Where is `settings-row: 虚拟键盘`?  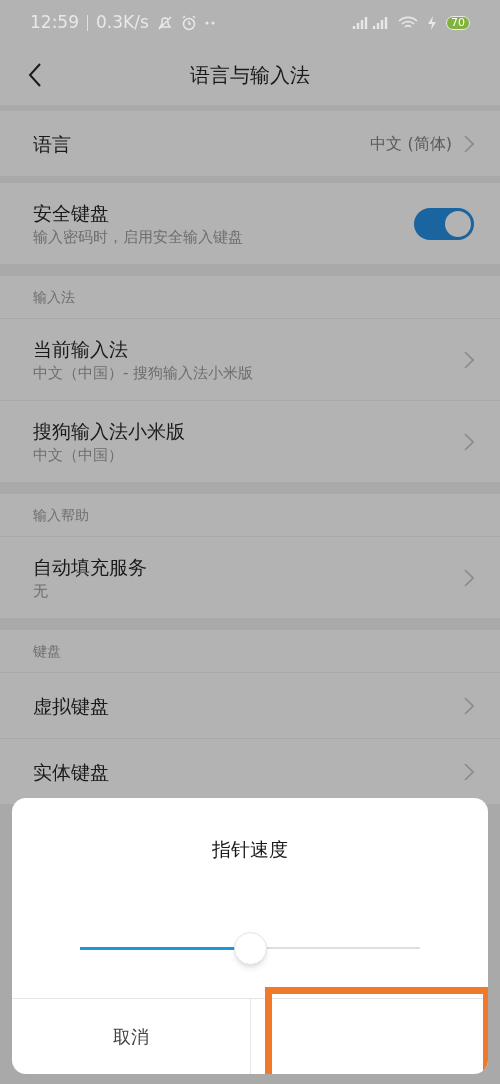 settings-row: 虚拟键盘 is located at coordinates (250, 705).